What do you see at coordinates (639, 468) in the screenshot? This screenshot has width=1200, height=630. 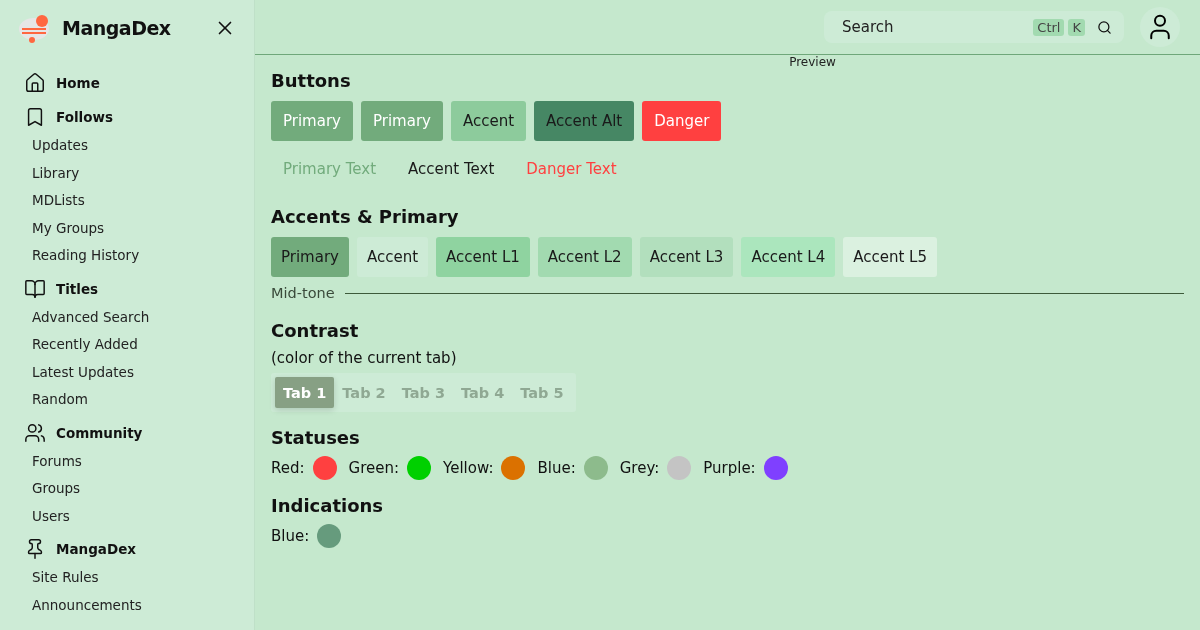 I see `status-label: Grey:` at bounding box center [639, 468].